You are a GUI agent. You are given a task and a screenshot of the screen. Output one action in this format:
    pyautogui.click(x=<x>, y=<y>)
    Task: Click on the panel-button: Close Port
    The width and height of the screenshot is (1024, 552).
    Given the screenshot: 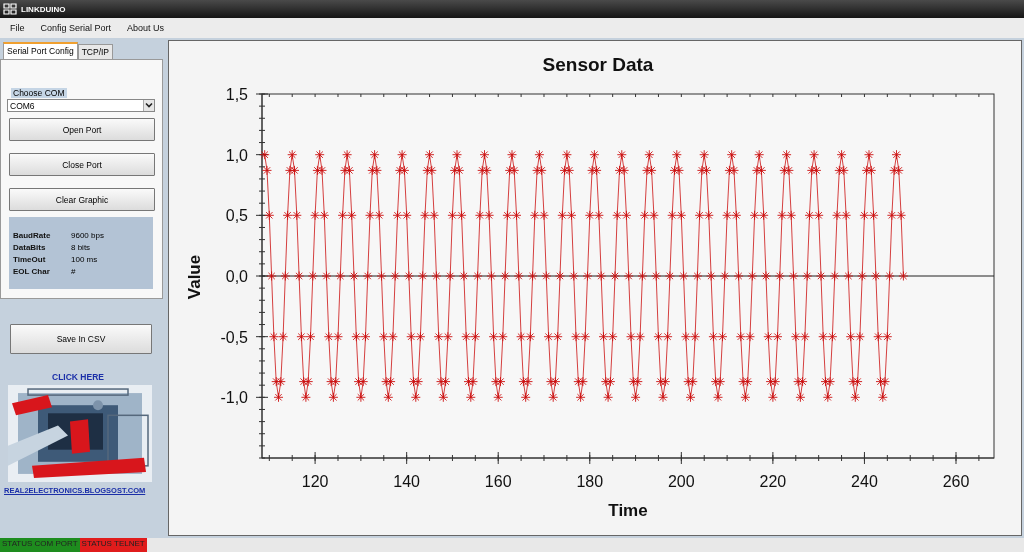 What is the action you would take?
    pyautogui.click(x=82, y=164)
    